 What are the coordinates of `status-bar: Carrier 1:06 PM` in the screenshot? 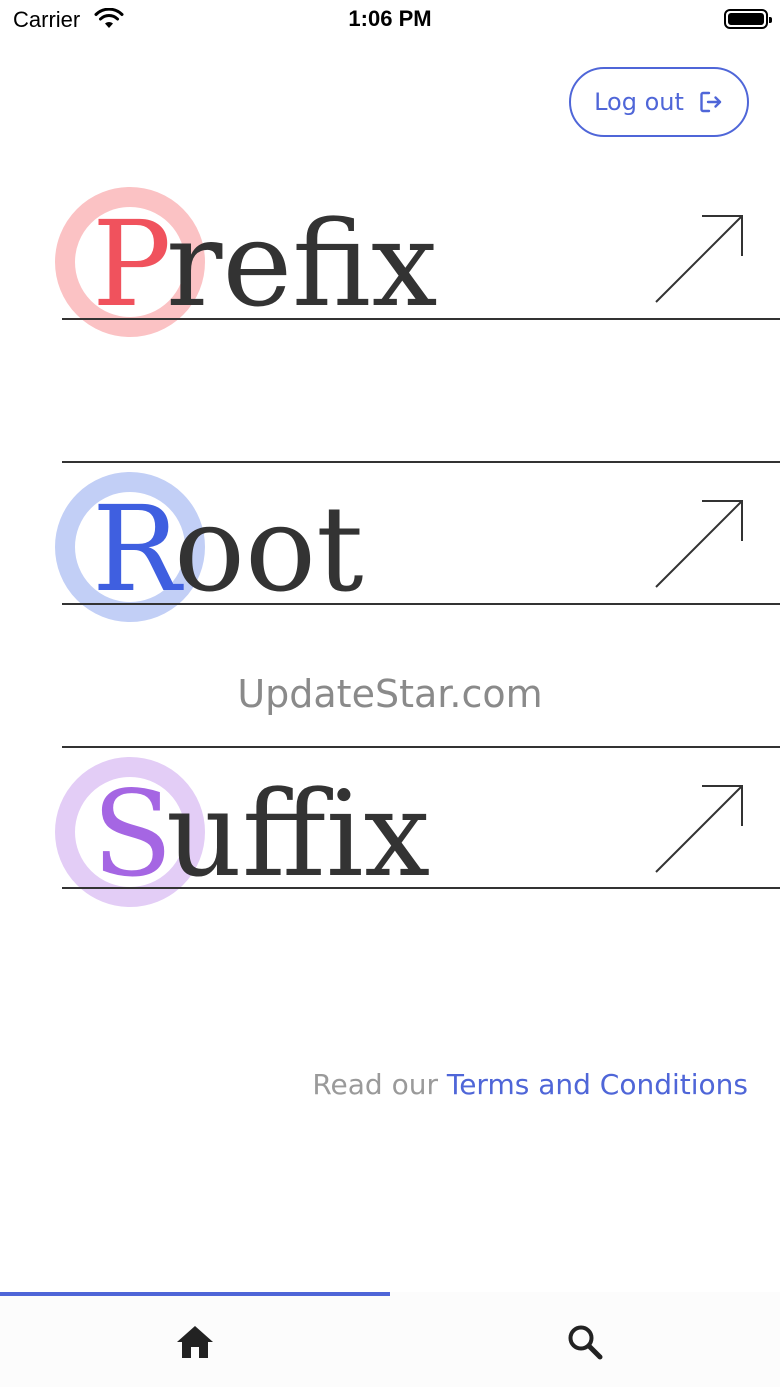 It's located at (390, 21).